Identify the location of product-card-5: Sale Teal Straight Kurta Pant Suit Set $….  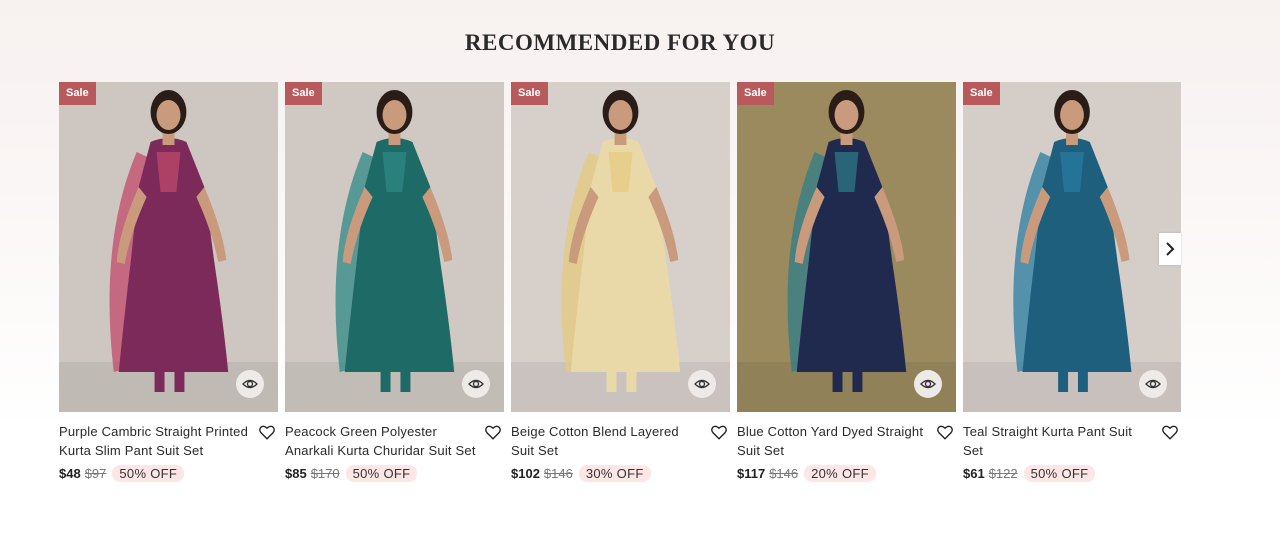
(1072, 282).